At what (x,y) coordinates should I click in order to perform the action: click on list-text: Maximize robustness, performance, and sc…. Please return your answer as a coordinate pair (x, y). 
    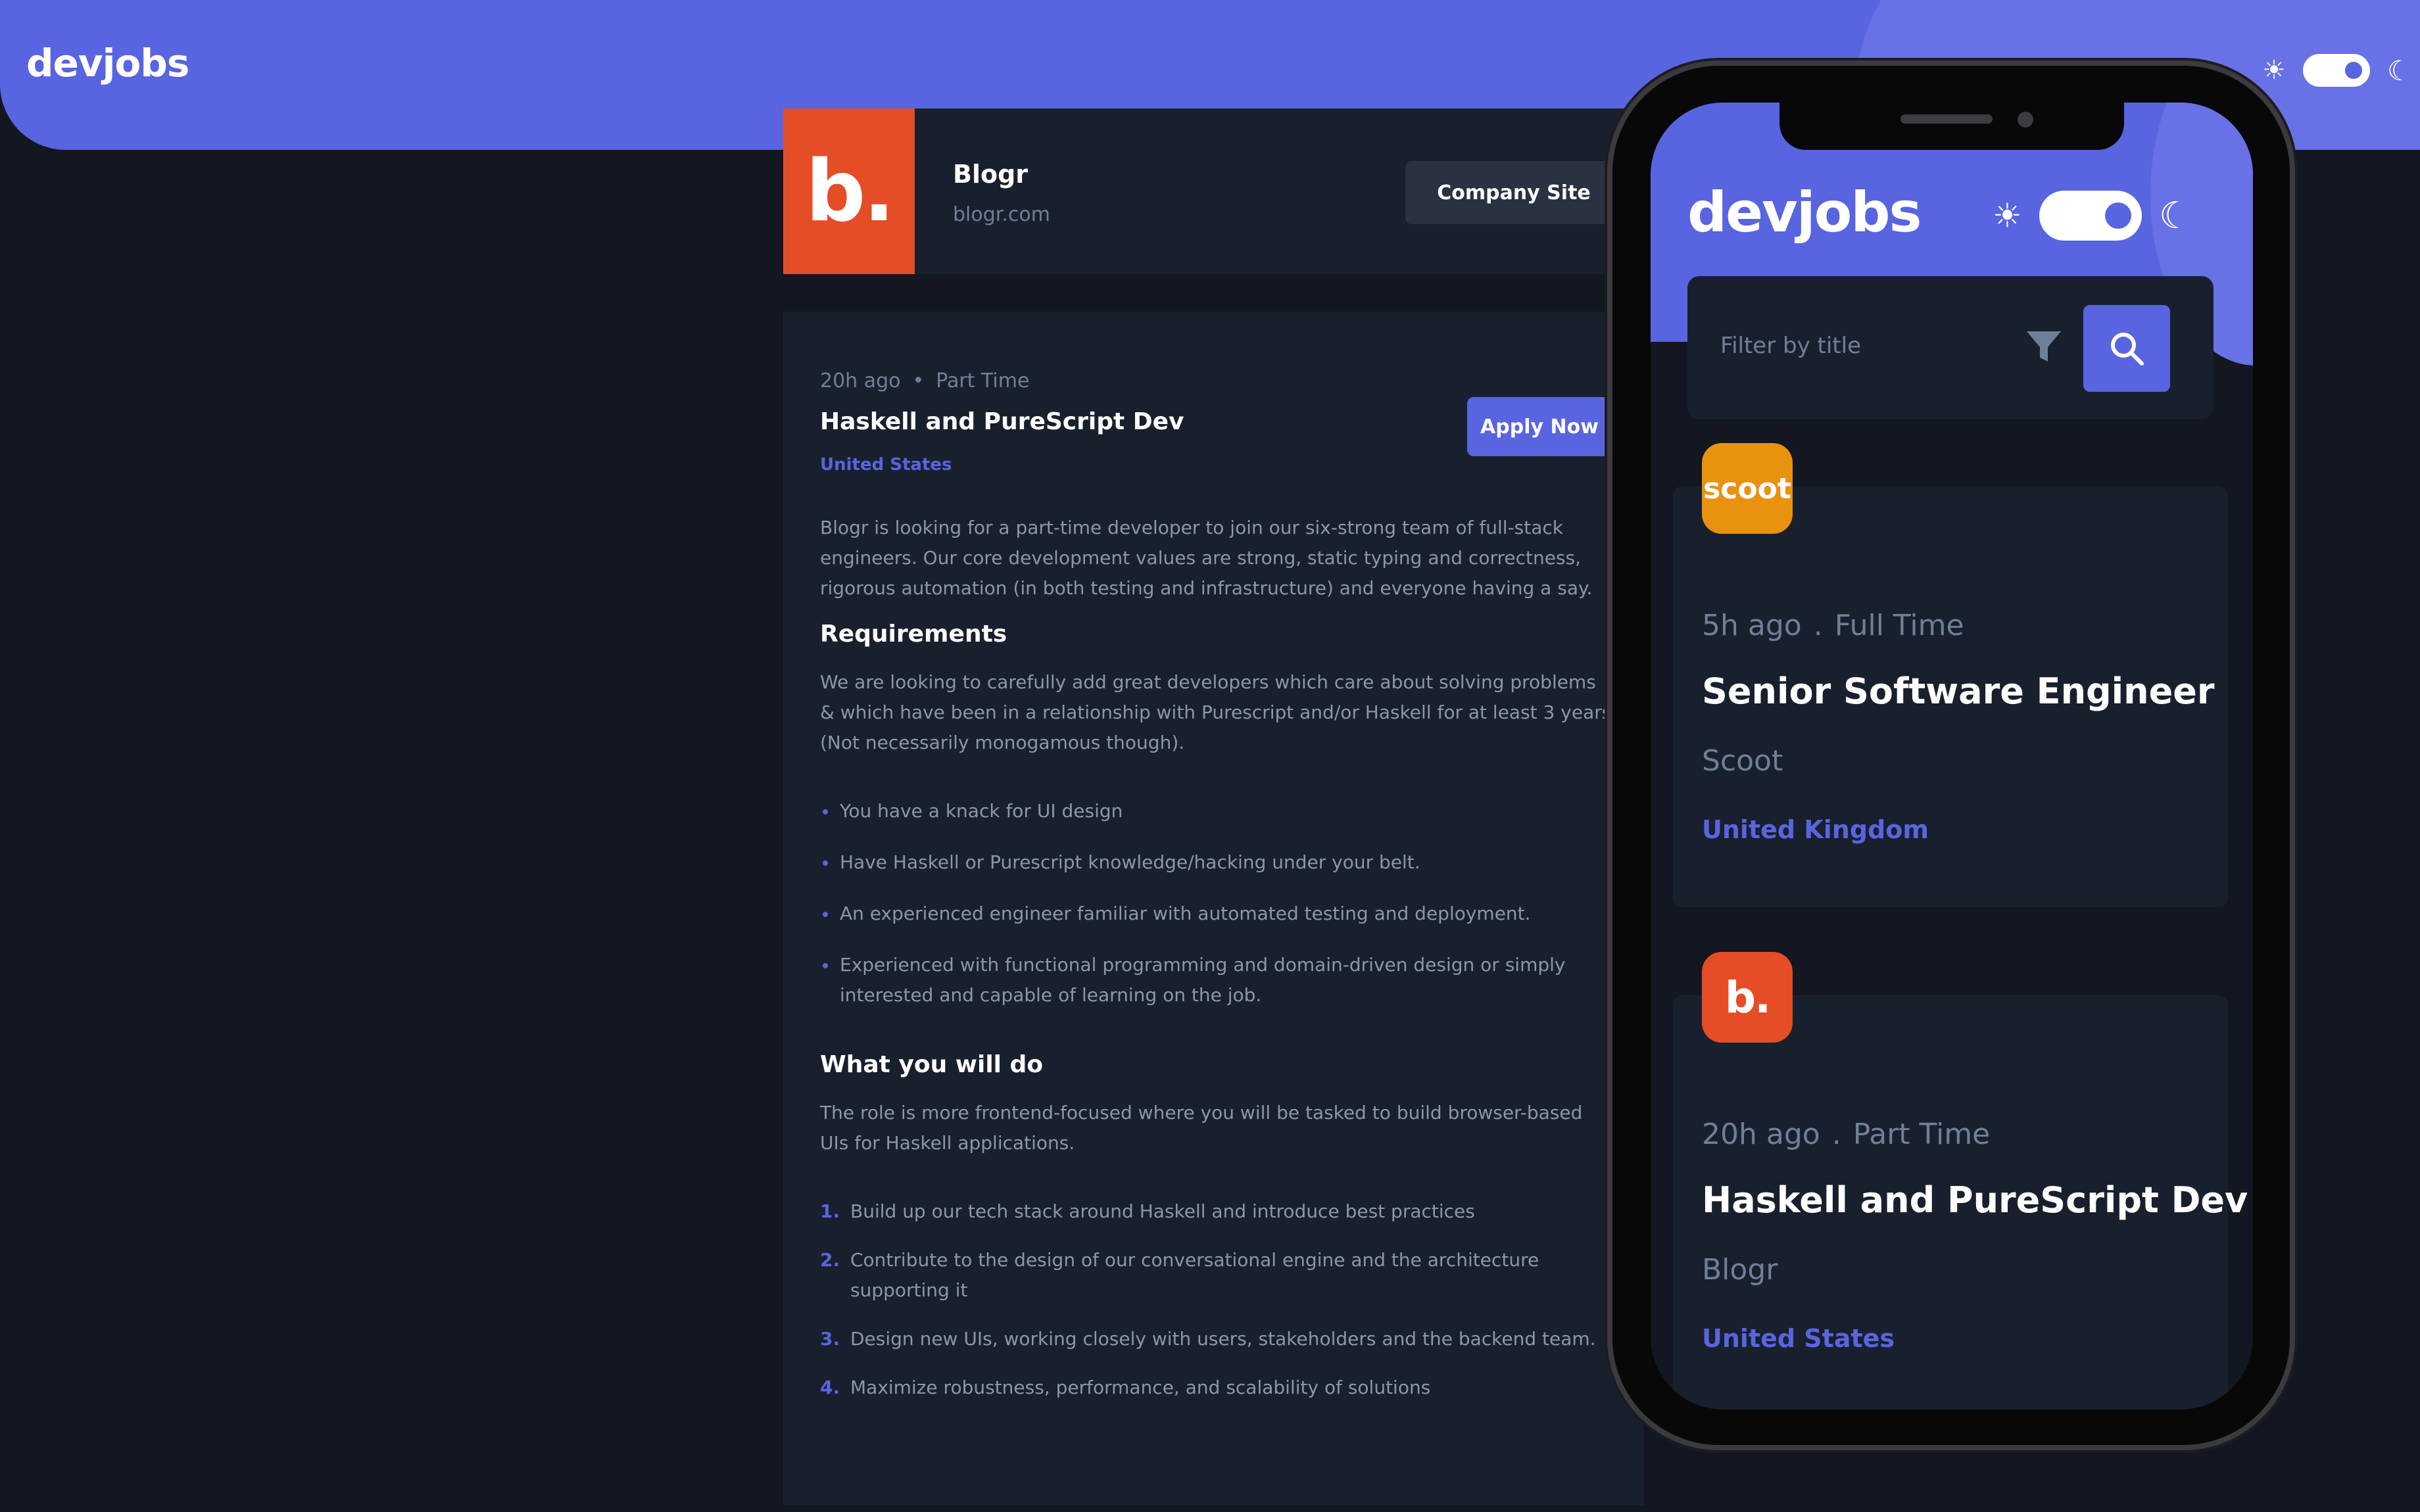
    Looking at the image, I should click on (1141, 1388).